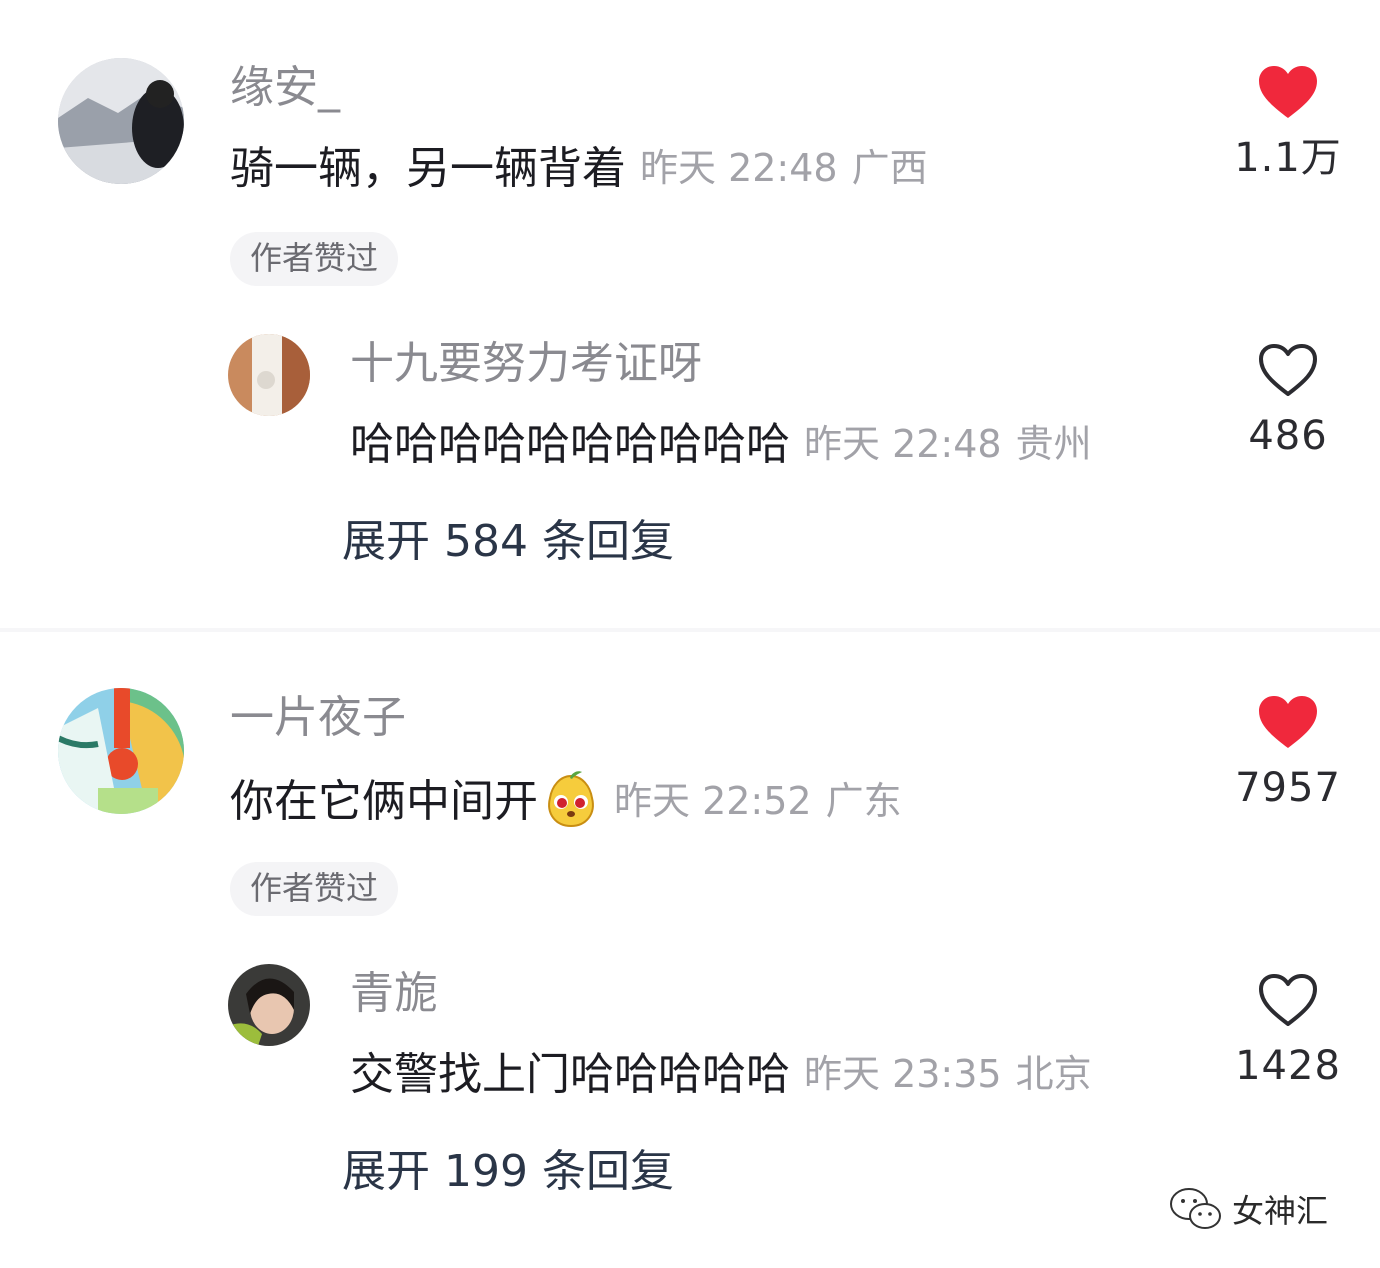  What do you see at coordinates (1053, 1074) in the screenshot?
I see `reply-location: 北京` at bounding box center [1053, 1074].